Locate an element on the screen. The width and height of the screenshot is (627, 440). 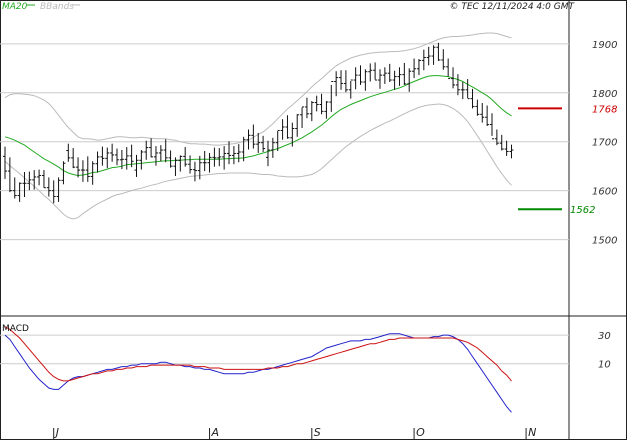
macd-tick-label: 30 is located at coordinates (604, 336).